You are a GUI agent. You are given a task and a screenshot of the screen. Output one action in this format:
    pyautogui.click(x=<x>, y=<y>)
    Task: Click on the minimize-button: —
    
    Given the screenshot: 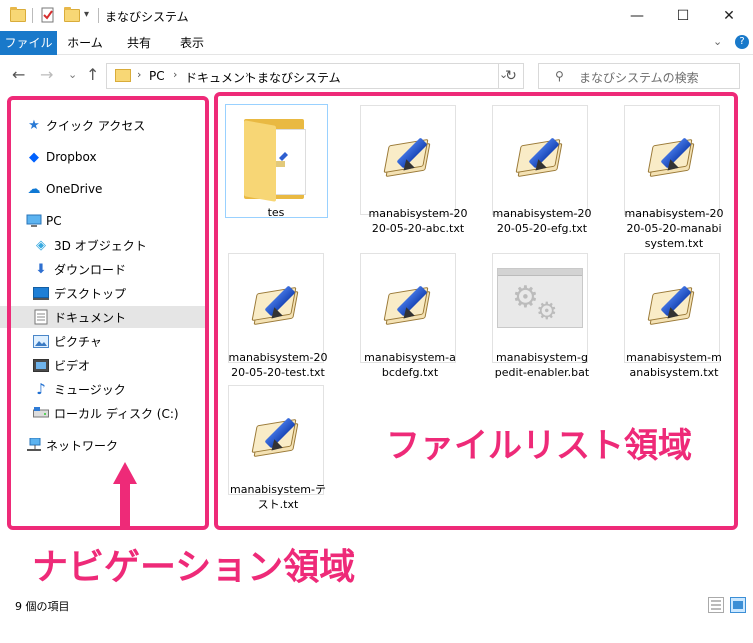 What is the action you would take?
    pyautogui.click(x=637, y=15)
    